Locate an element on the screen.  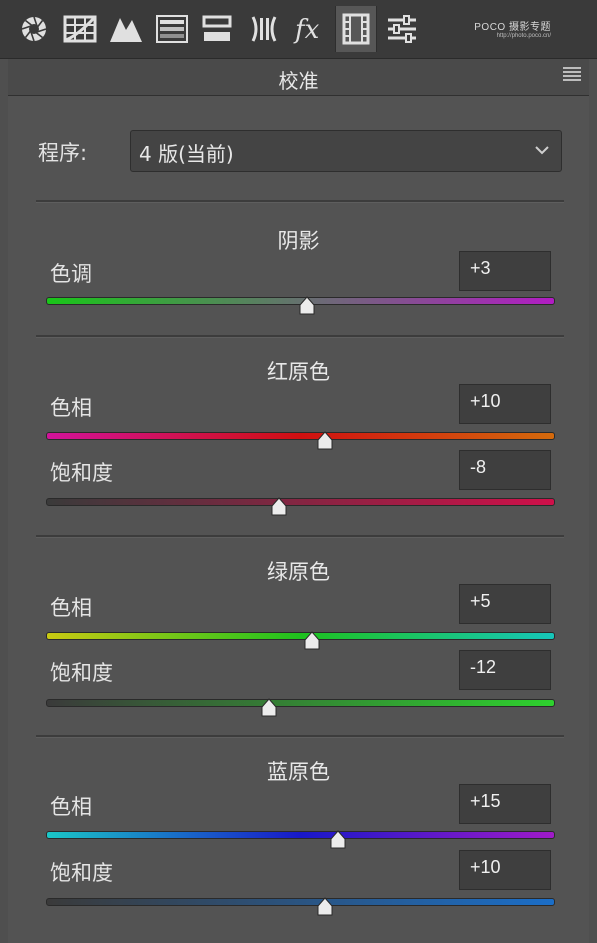
shadow-tint-value-field: +3 is located at coordinates (505, 271).